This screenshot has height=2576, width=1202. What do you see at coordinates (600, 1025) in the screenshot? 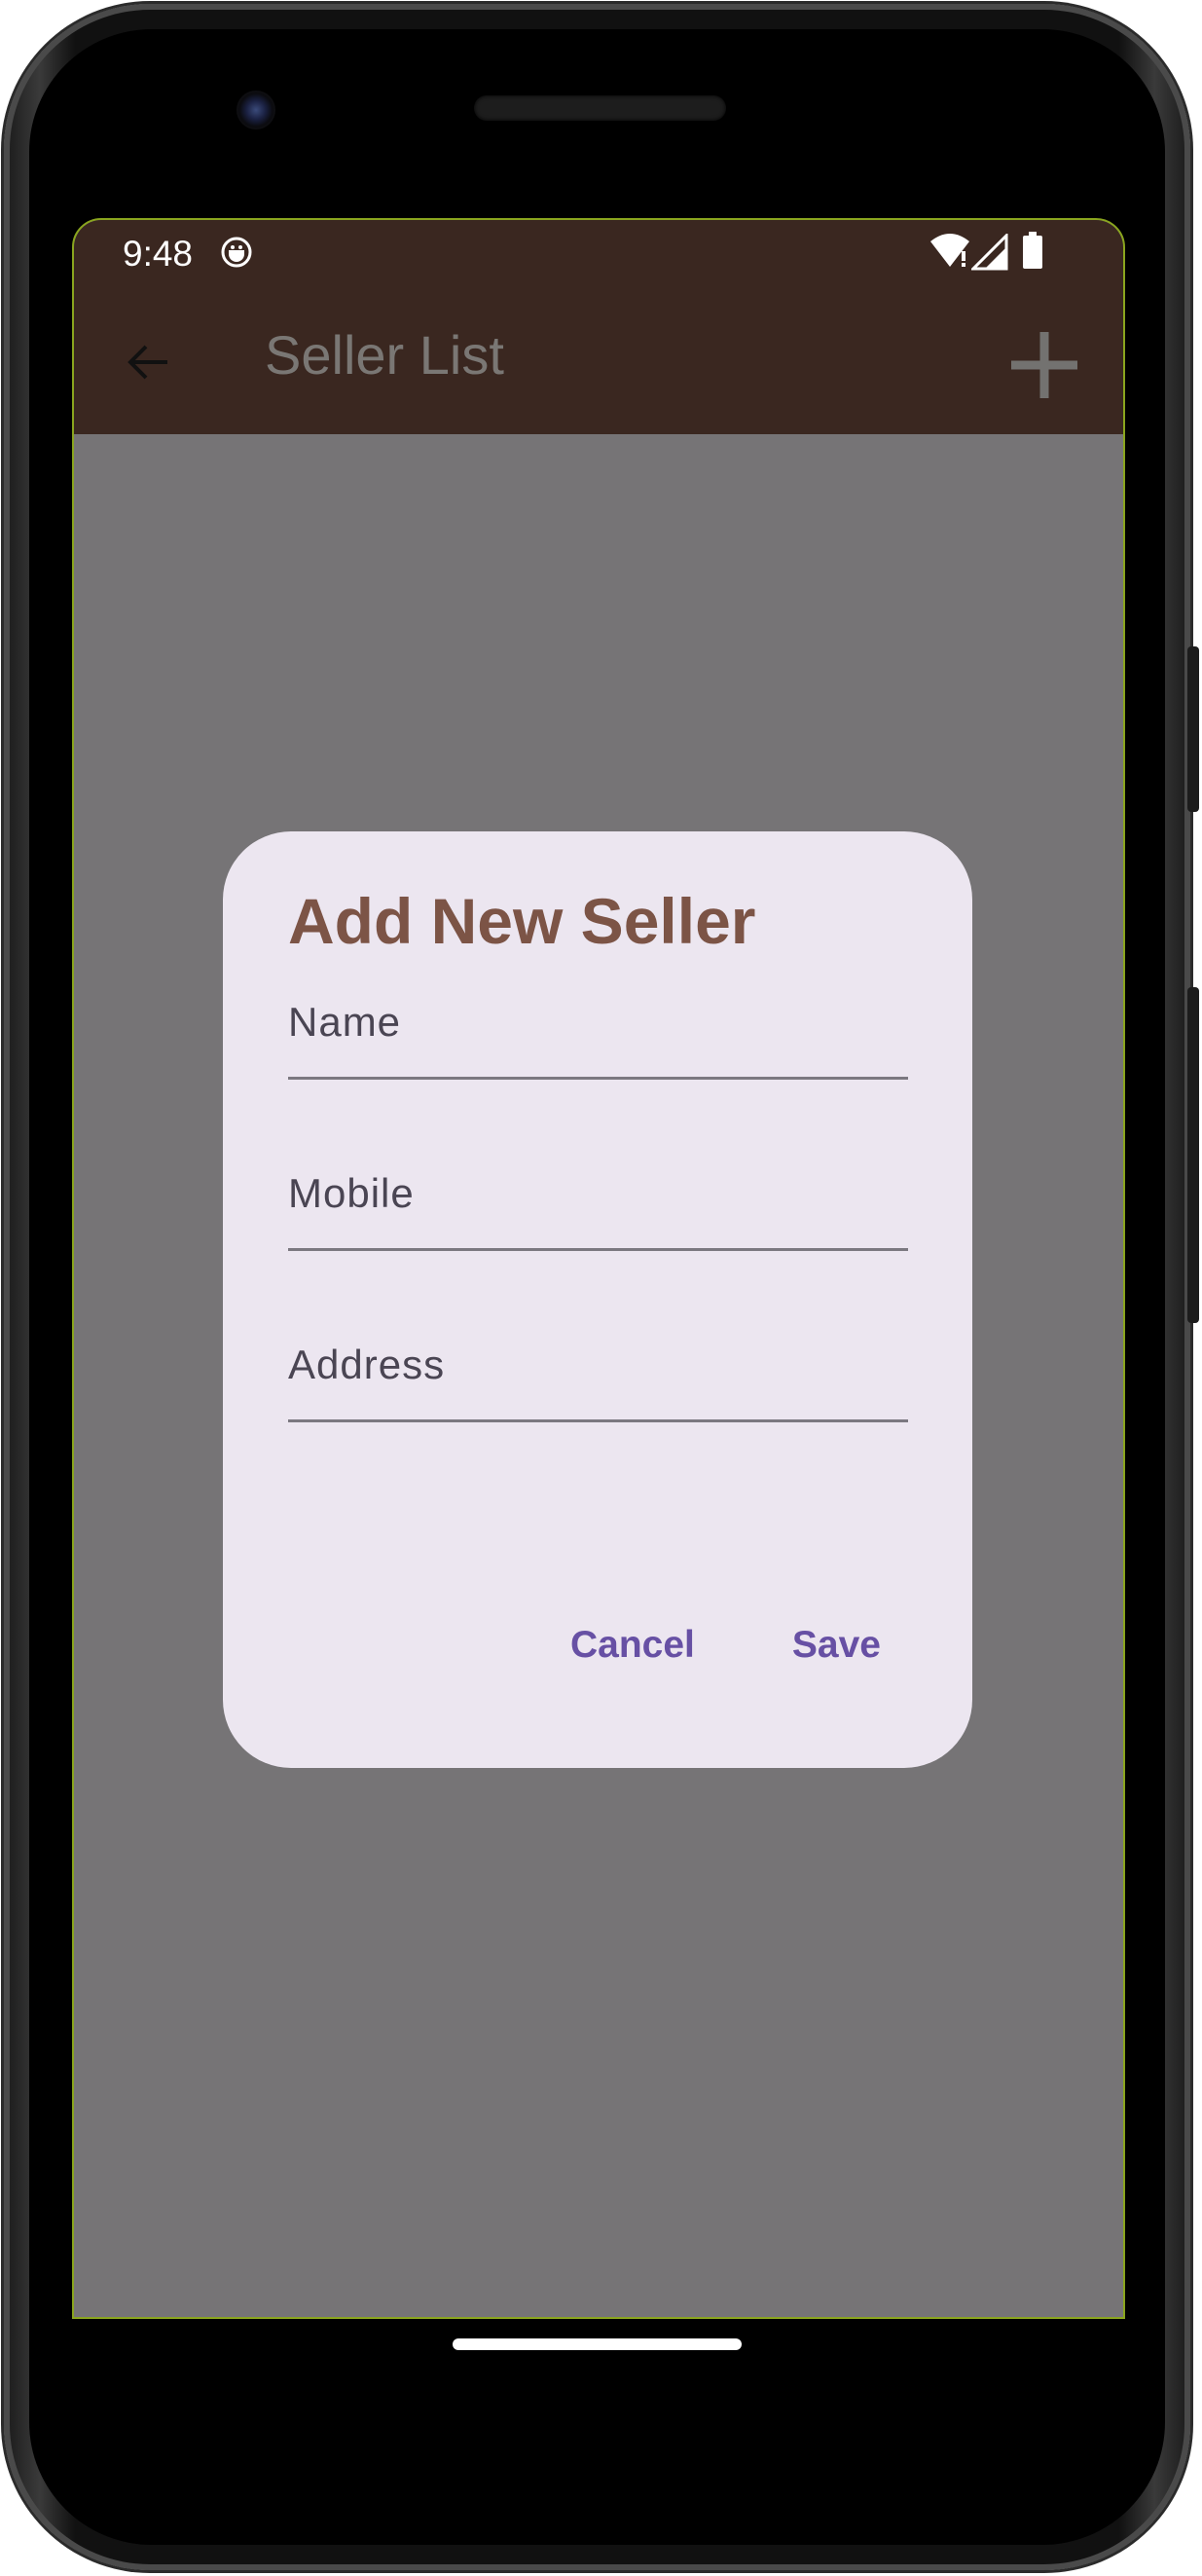
I see `name-field: Name` at bounding box center [600, 1025].